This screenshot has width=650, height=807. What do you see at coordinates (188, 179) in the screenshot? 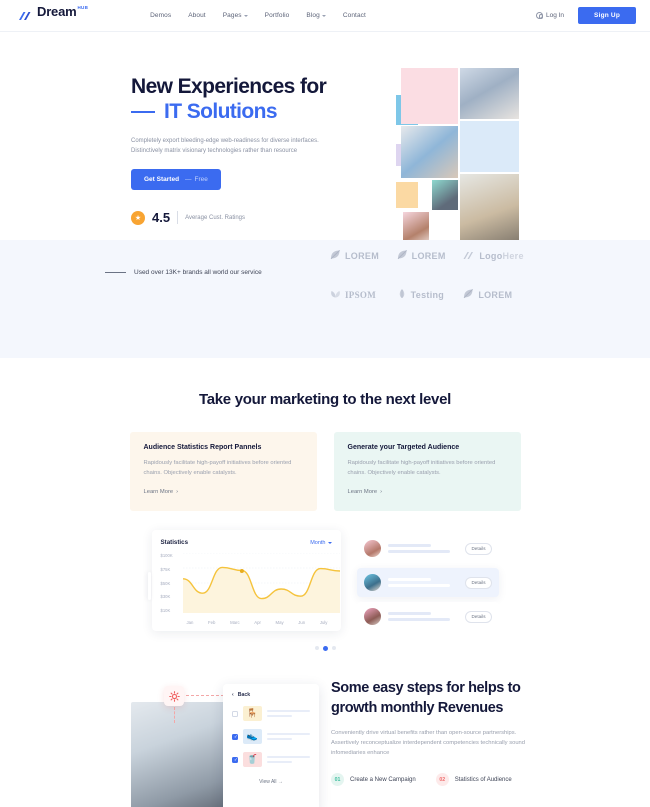
I see `cta-dash: —` at bounding box center [188, 179].